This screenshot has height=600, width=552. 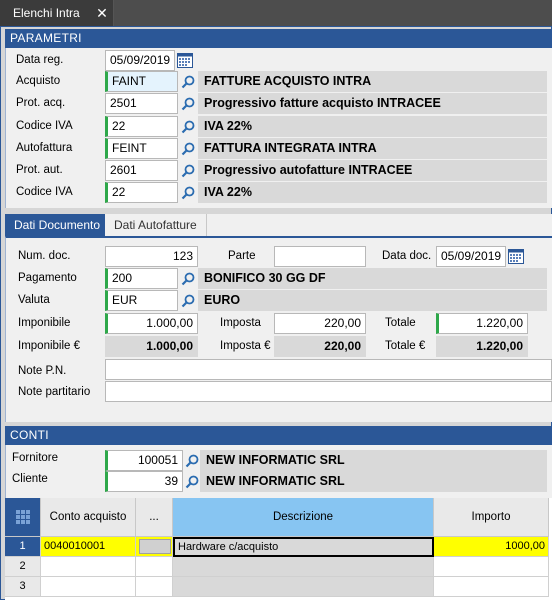 I want to click on acquisto-description: FATTURE ACQUISTO INTRA, so click(x=372, y=81).